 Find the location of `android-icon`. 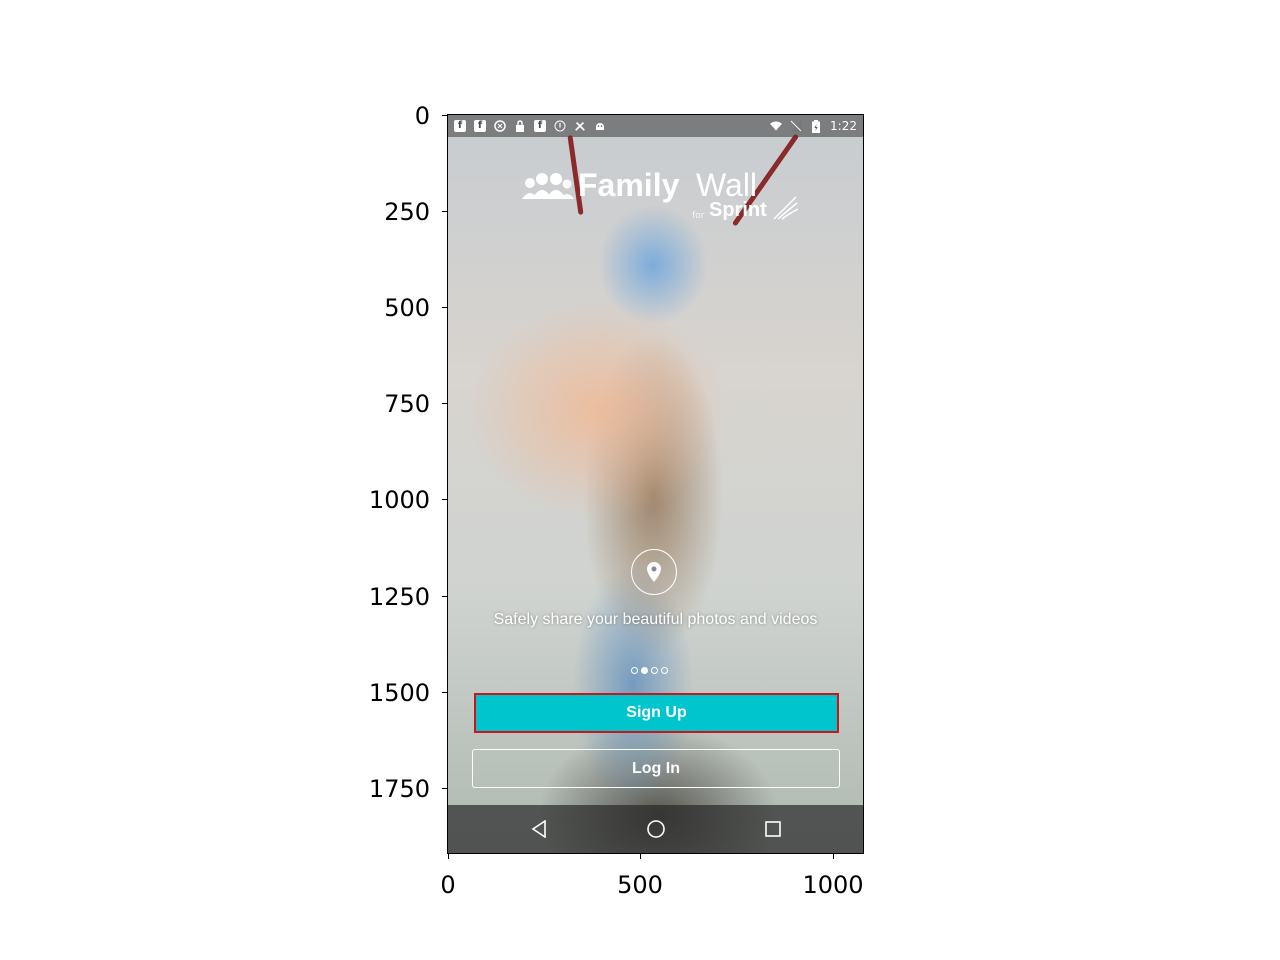

android-icon is located at coordinates (600, 126).